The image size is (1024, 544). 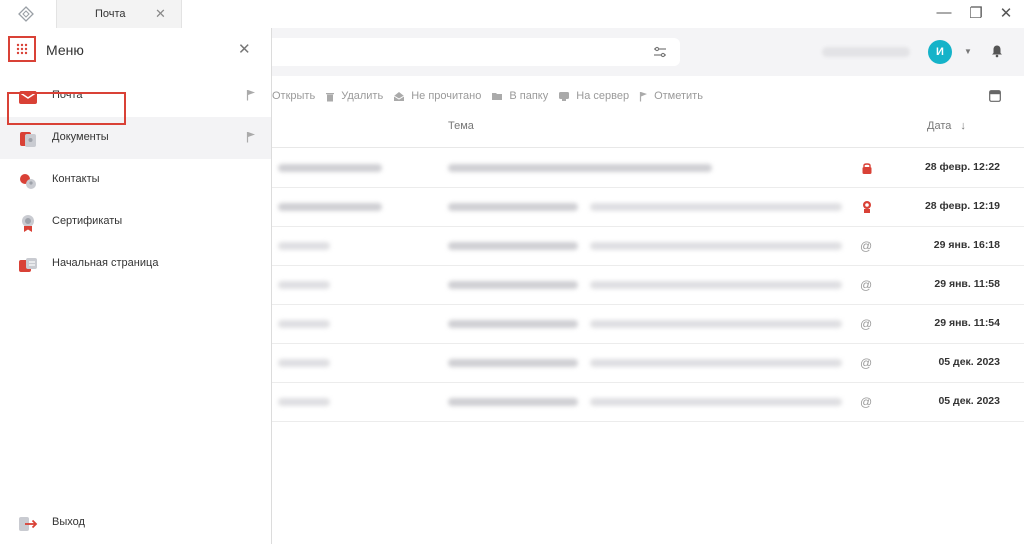 I want to click on toolbar-unread-button: Не прочитано, so click(x=437, y=96).